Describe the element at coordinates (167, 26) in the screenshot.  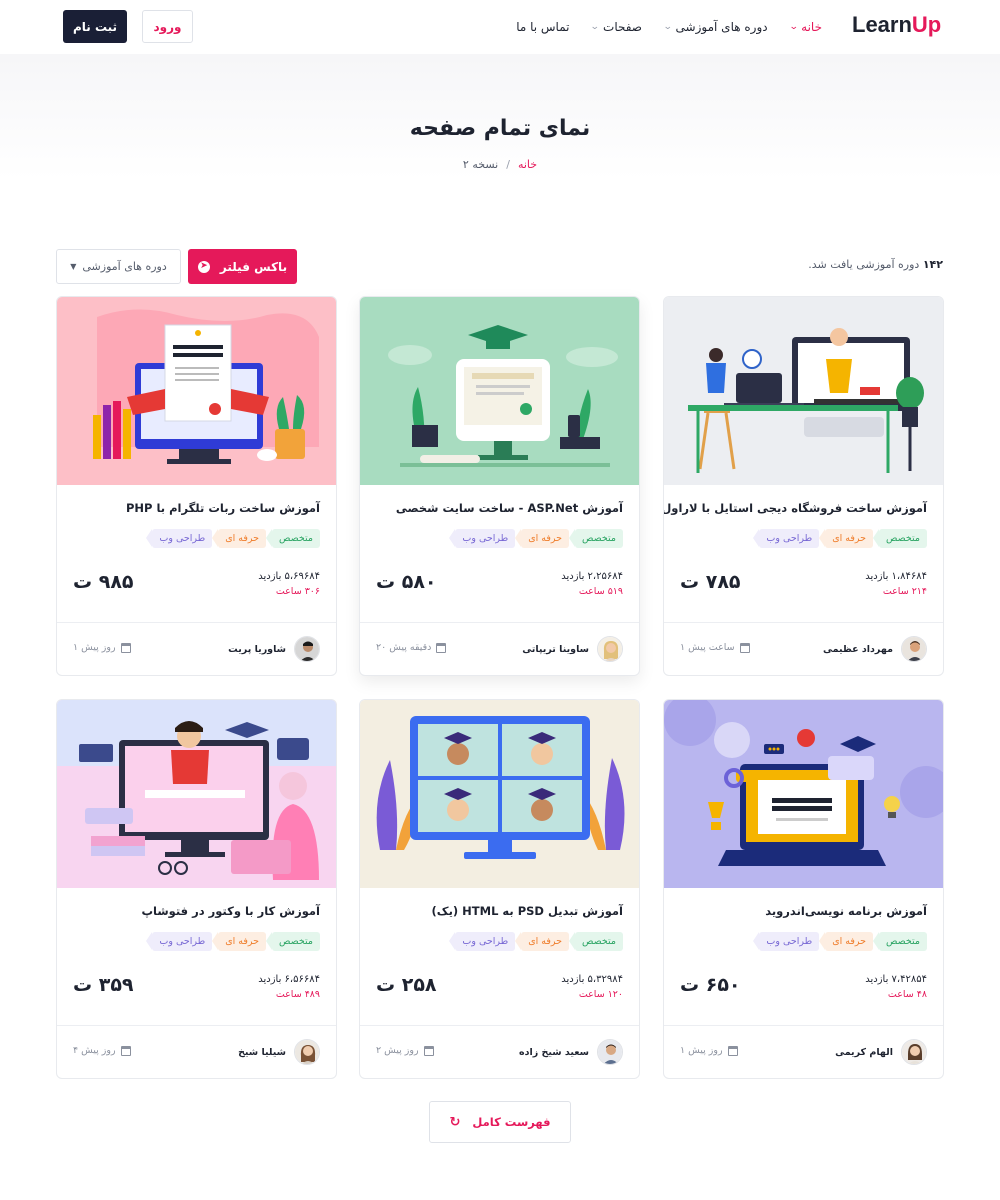
I see `login-button: ورود` at that location.